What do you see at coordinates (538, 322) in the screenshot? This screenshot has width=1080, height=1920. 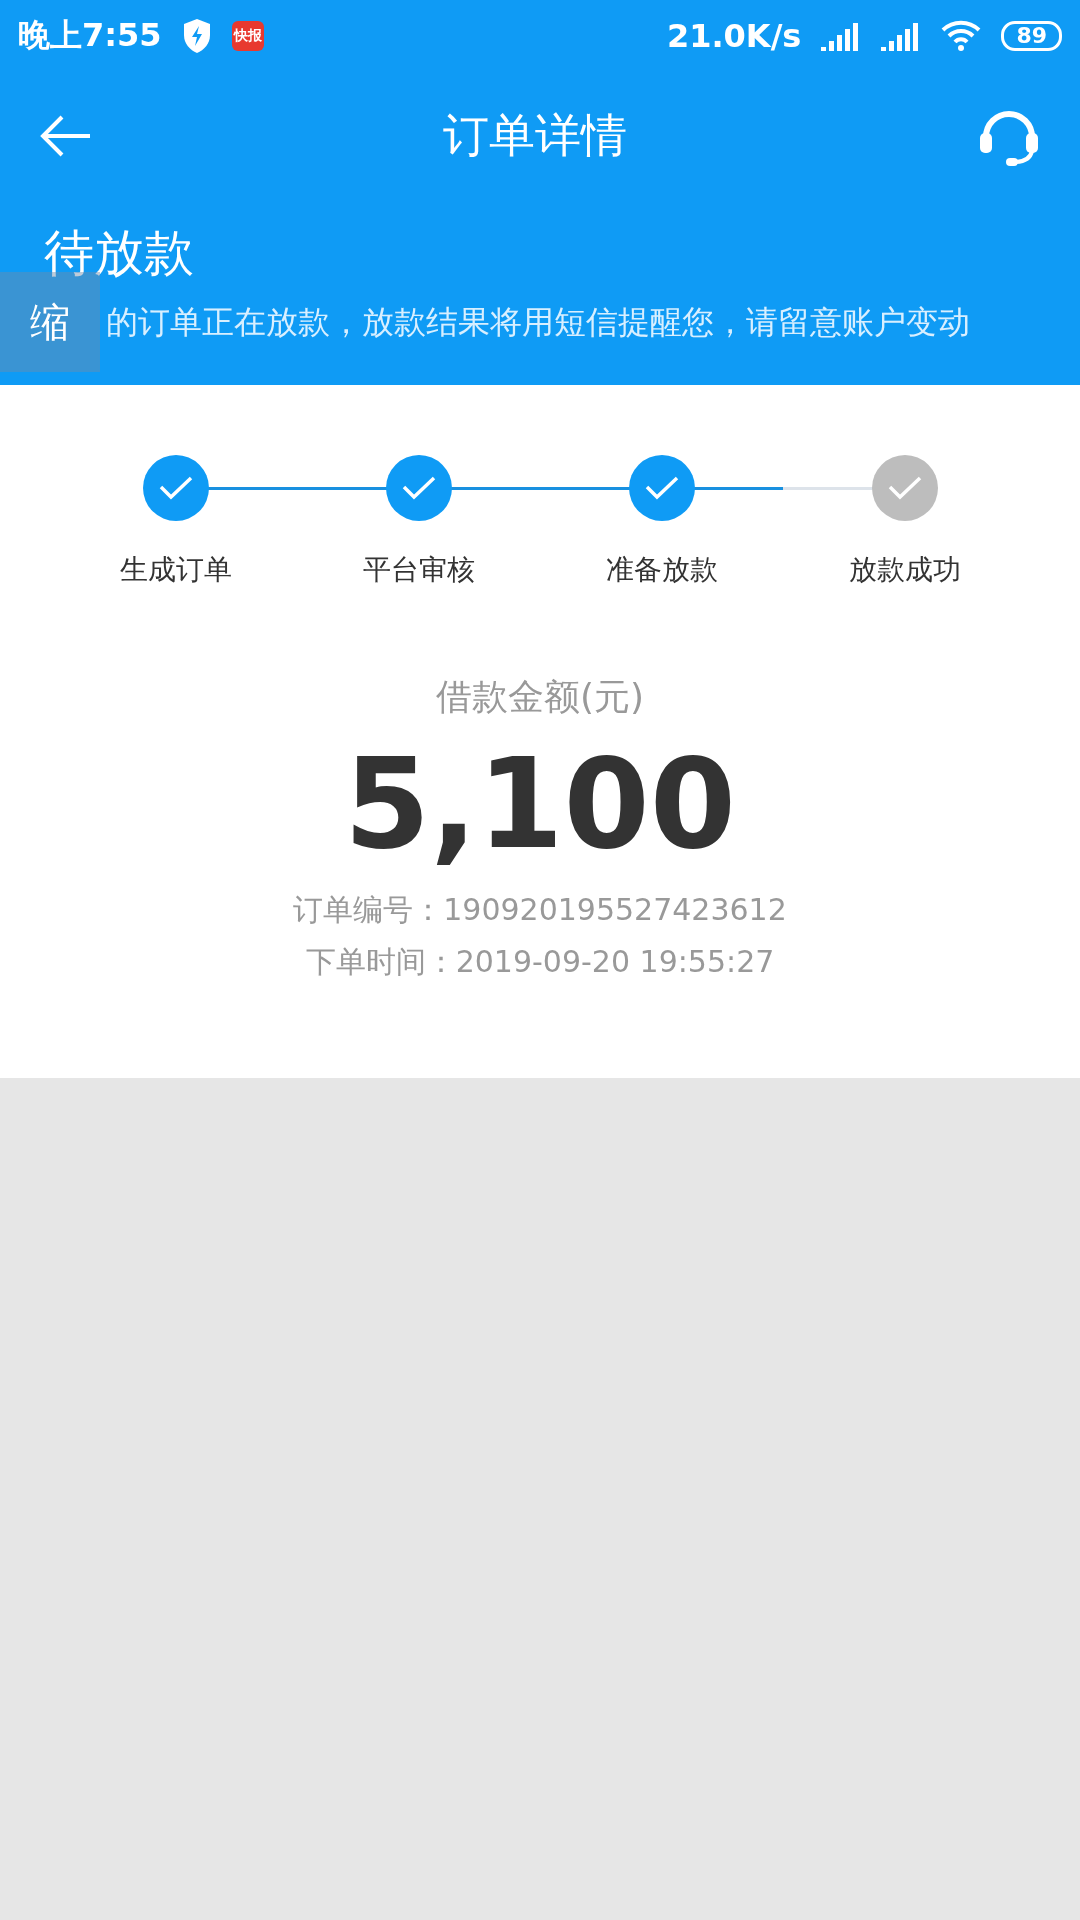 I see `status-message: 的订单正在放款，放款结果将用短信提醒您，请留意账户变动` at bounding box center [538, 322].